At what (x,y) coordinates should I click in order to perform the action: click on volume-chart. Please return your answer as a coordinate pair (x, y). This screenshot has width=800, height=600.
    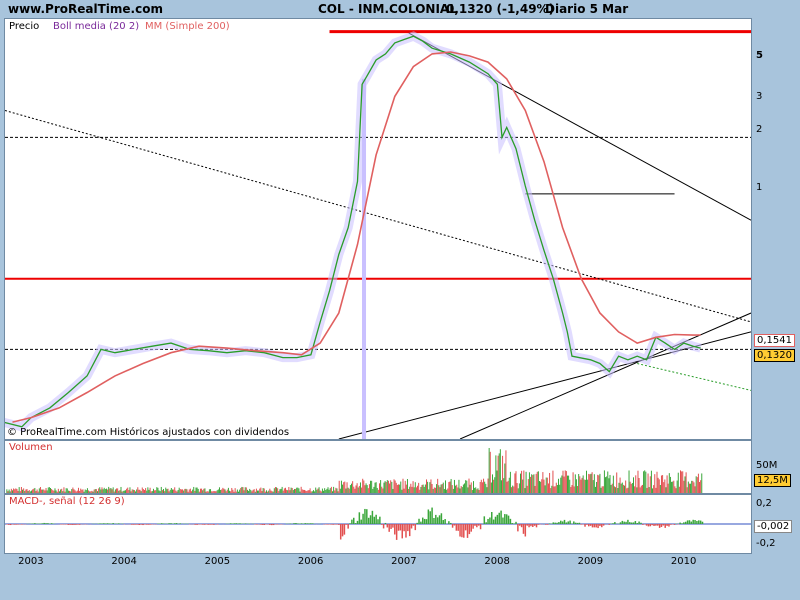
    Looking at the image, I should click on (378, 467).